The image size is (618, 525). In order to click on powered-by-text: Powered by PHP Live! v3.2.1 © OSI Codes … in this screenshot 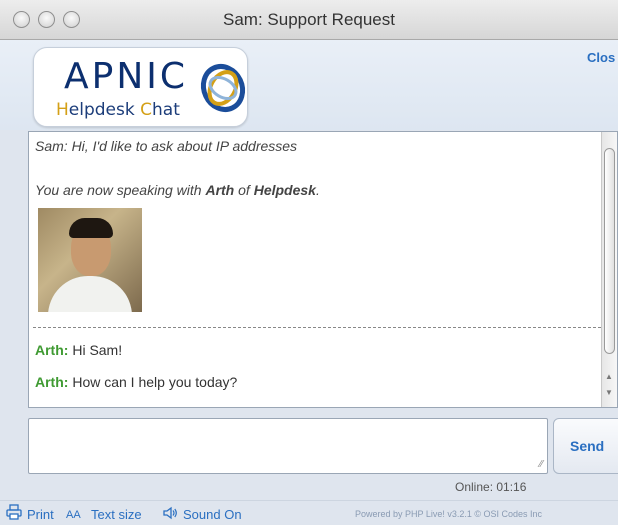, I will do `click(449, 514)`.